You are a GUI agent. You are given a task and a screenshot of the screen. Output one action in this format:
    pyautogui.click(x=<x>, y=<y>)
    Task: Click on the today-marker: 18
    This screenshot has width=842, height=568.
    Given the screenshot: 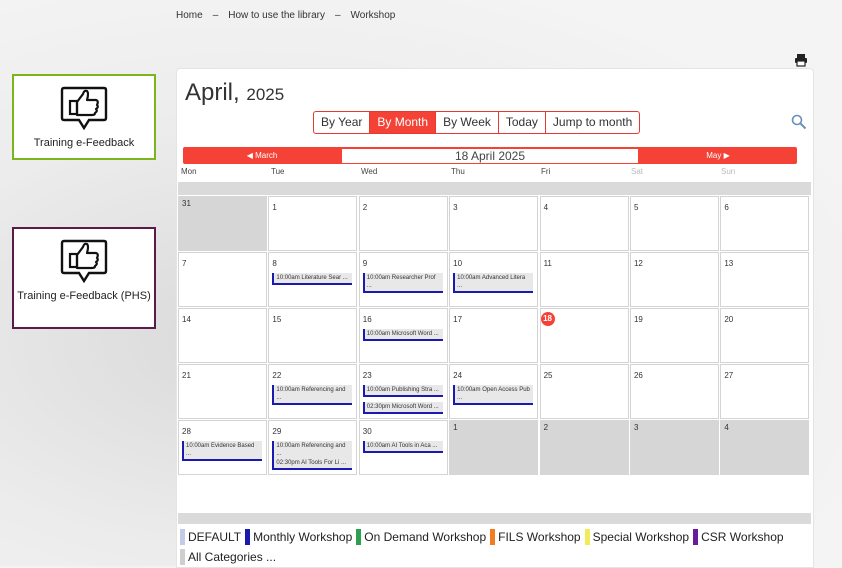 What is the action you would take?
    pyautogui.click(x=547, y=319)
    